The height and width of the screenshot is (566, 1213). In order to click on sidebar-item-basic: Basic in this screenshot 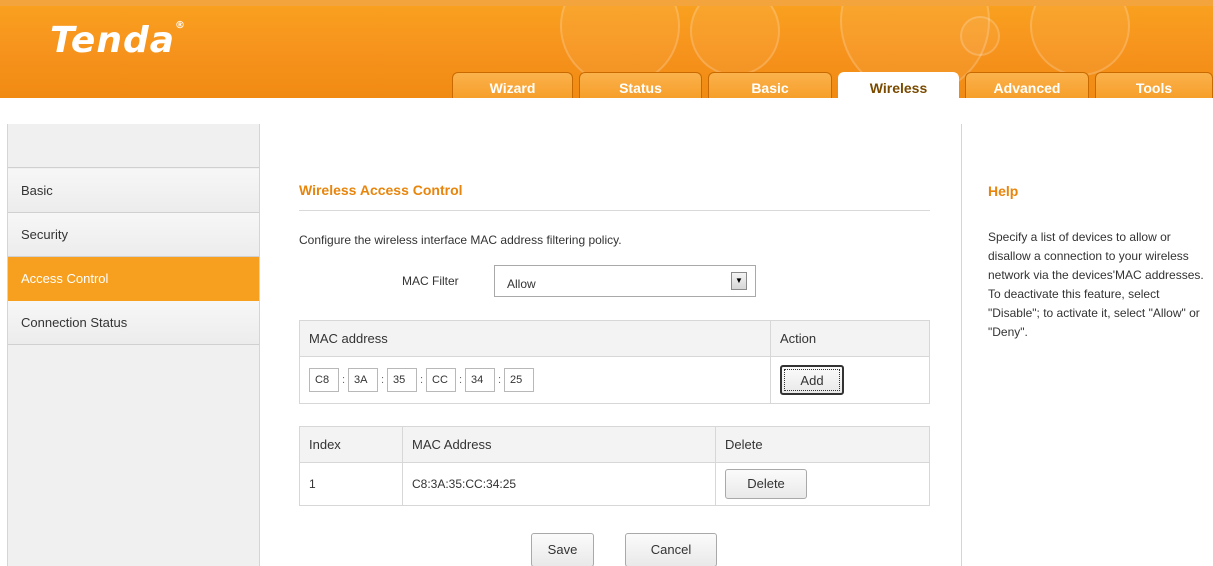, I will do `click(134, 191)`.